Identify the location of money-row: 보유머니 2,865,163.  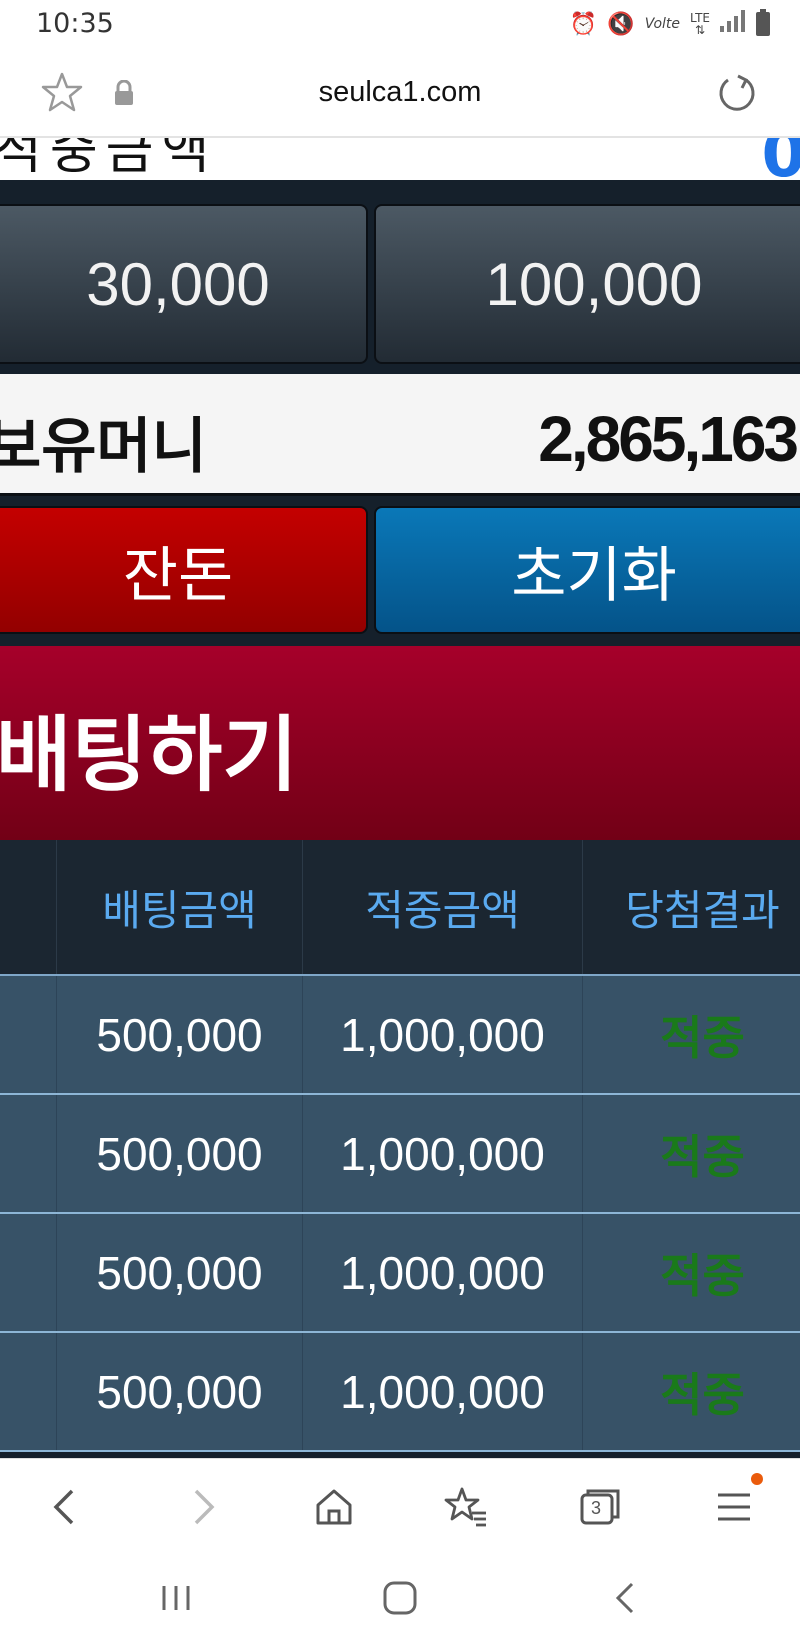
(400, 435).